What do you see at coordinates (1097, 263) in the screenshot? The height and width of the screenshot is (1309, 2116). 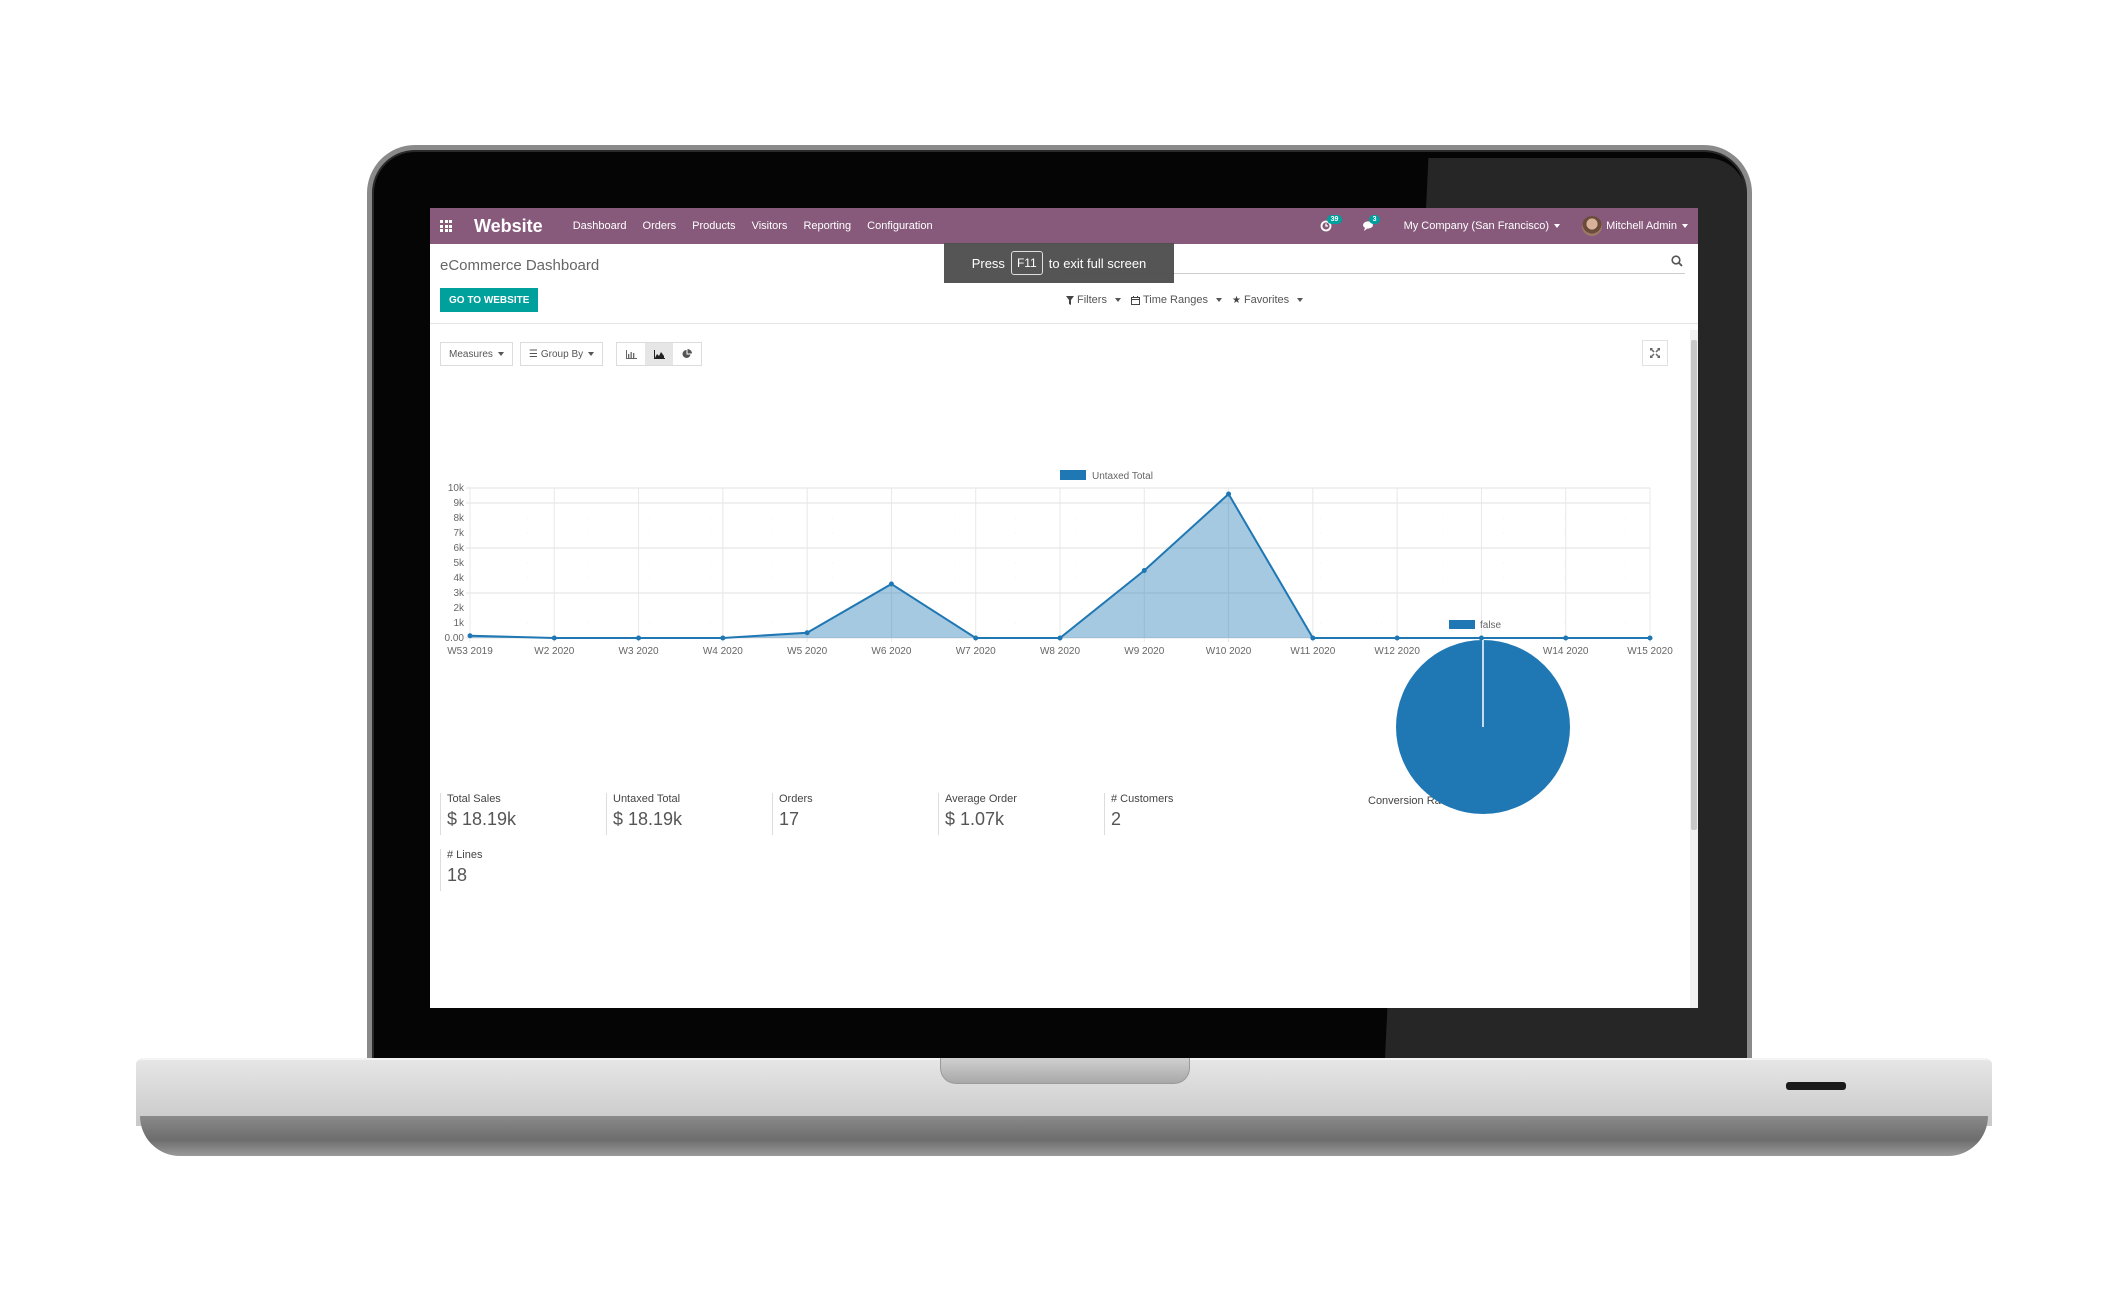 I see `fullscreen-suffix: to exit full screen` at bounding box center [1097, 263].